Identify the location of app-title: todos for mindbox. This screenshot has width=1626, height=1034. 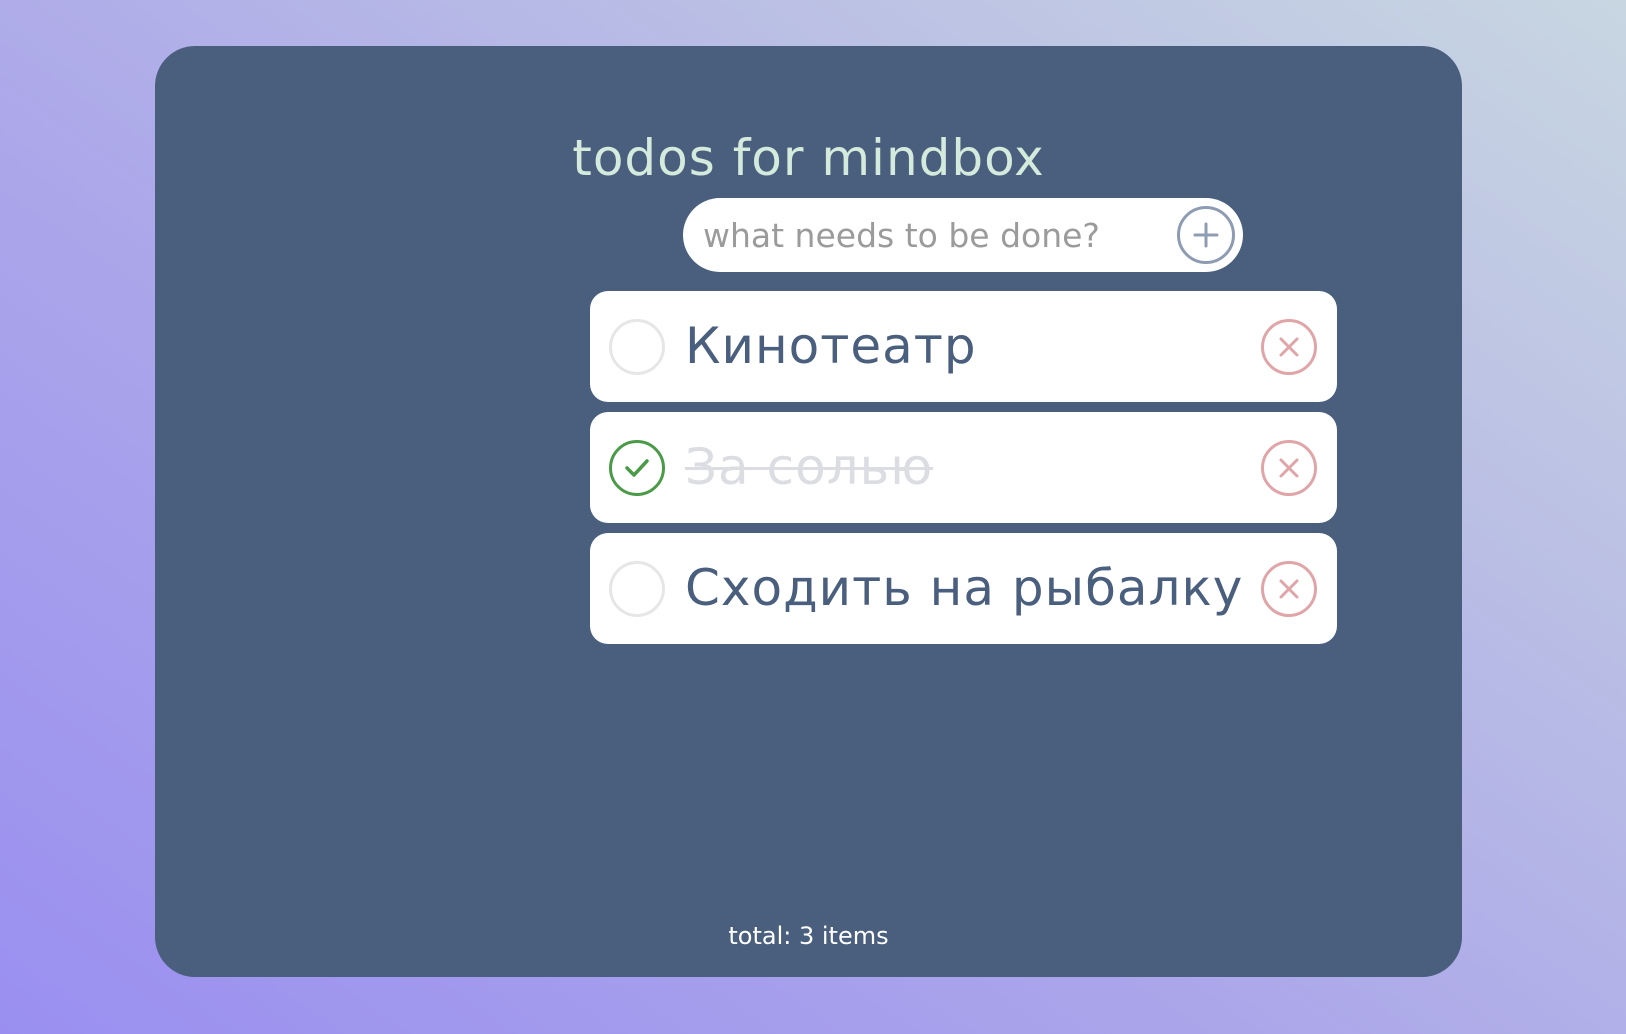
(808, 158).